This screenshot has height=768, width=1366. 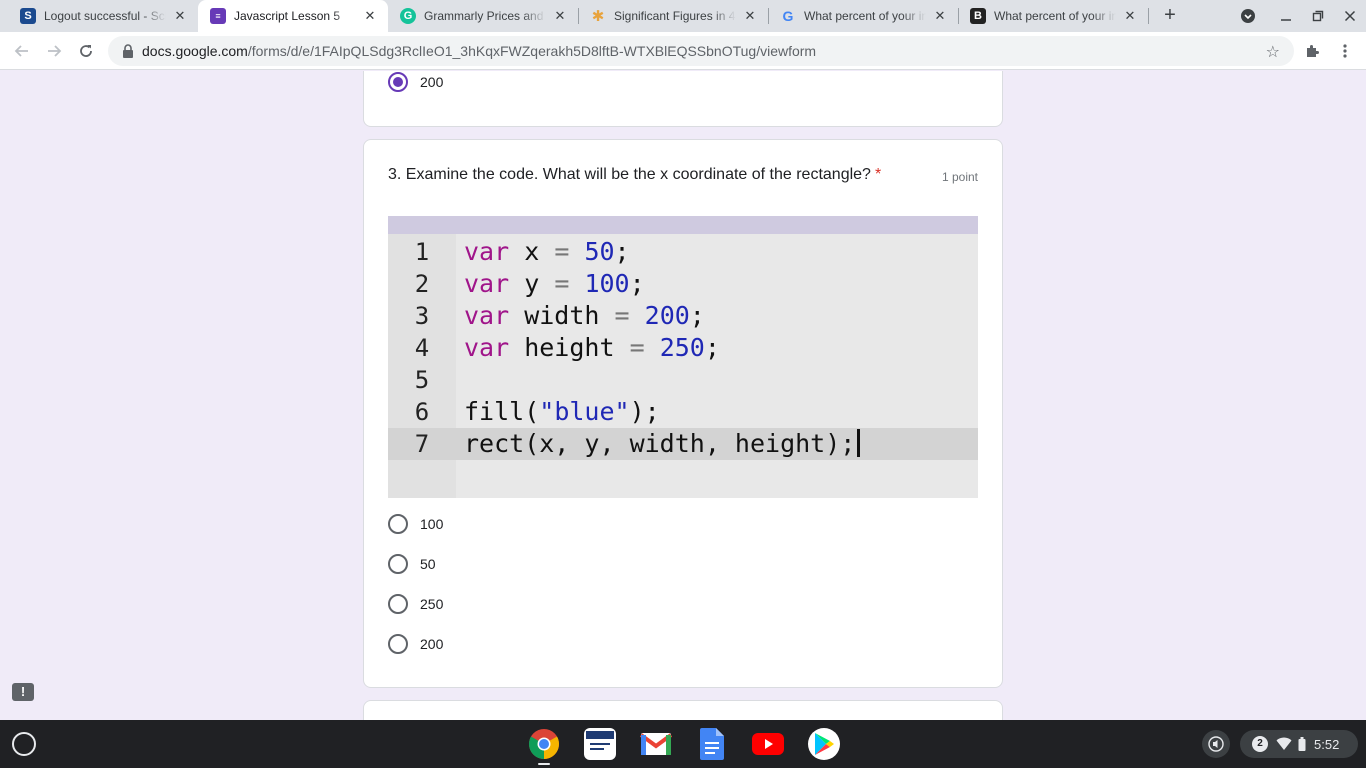 What do you see at coordinates (1170, 15) in the screenshot?
I see `new-tab-plus-icon: +` at bounding box center [1170, 15].